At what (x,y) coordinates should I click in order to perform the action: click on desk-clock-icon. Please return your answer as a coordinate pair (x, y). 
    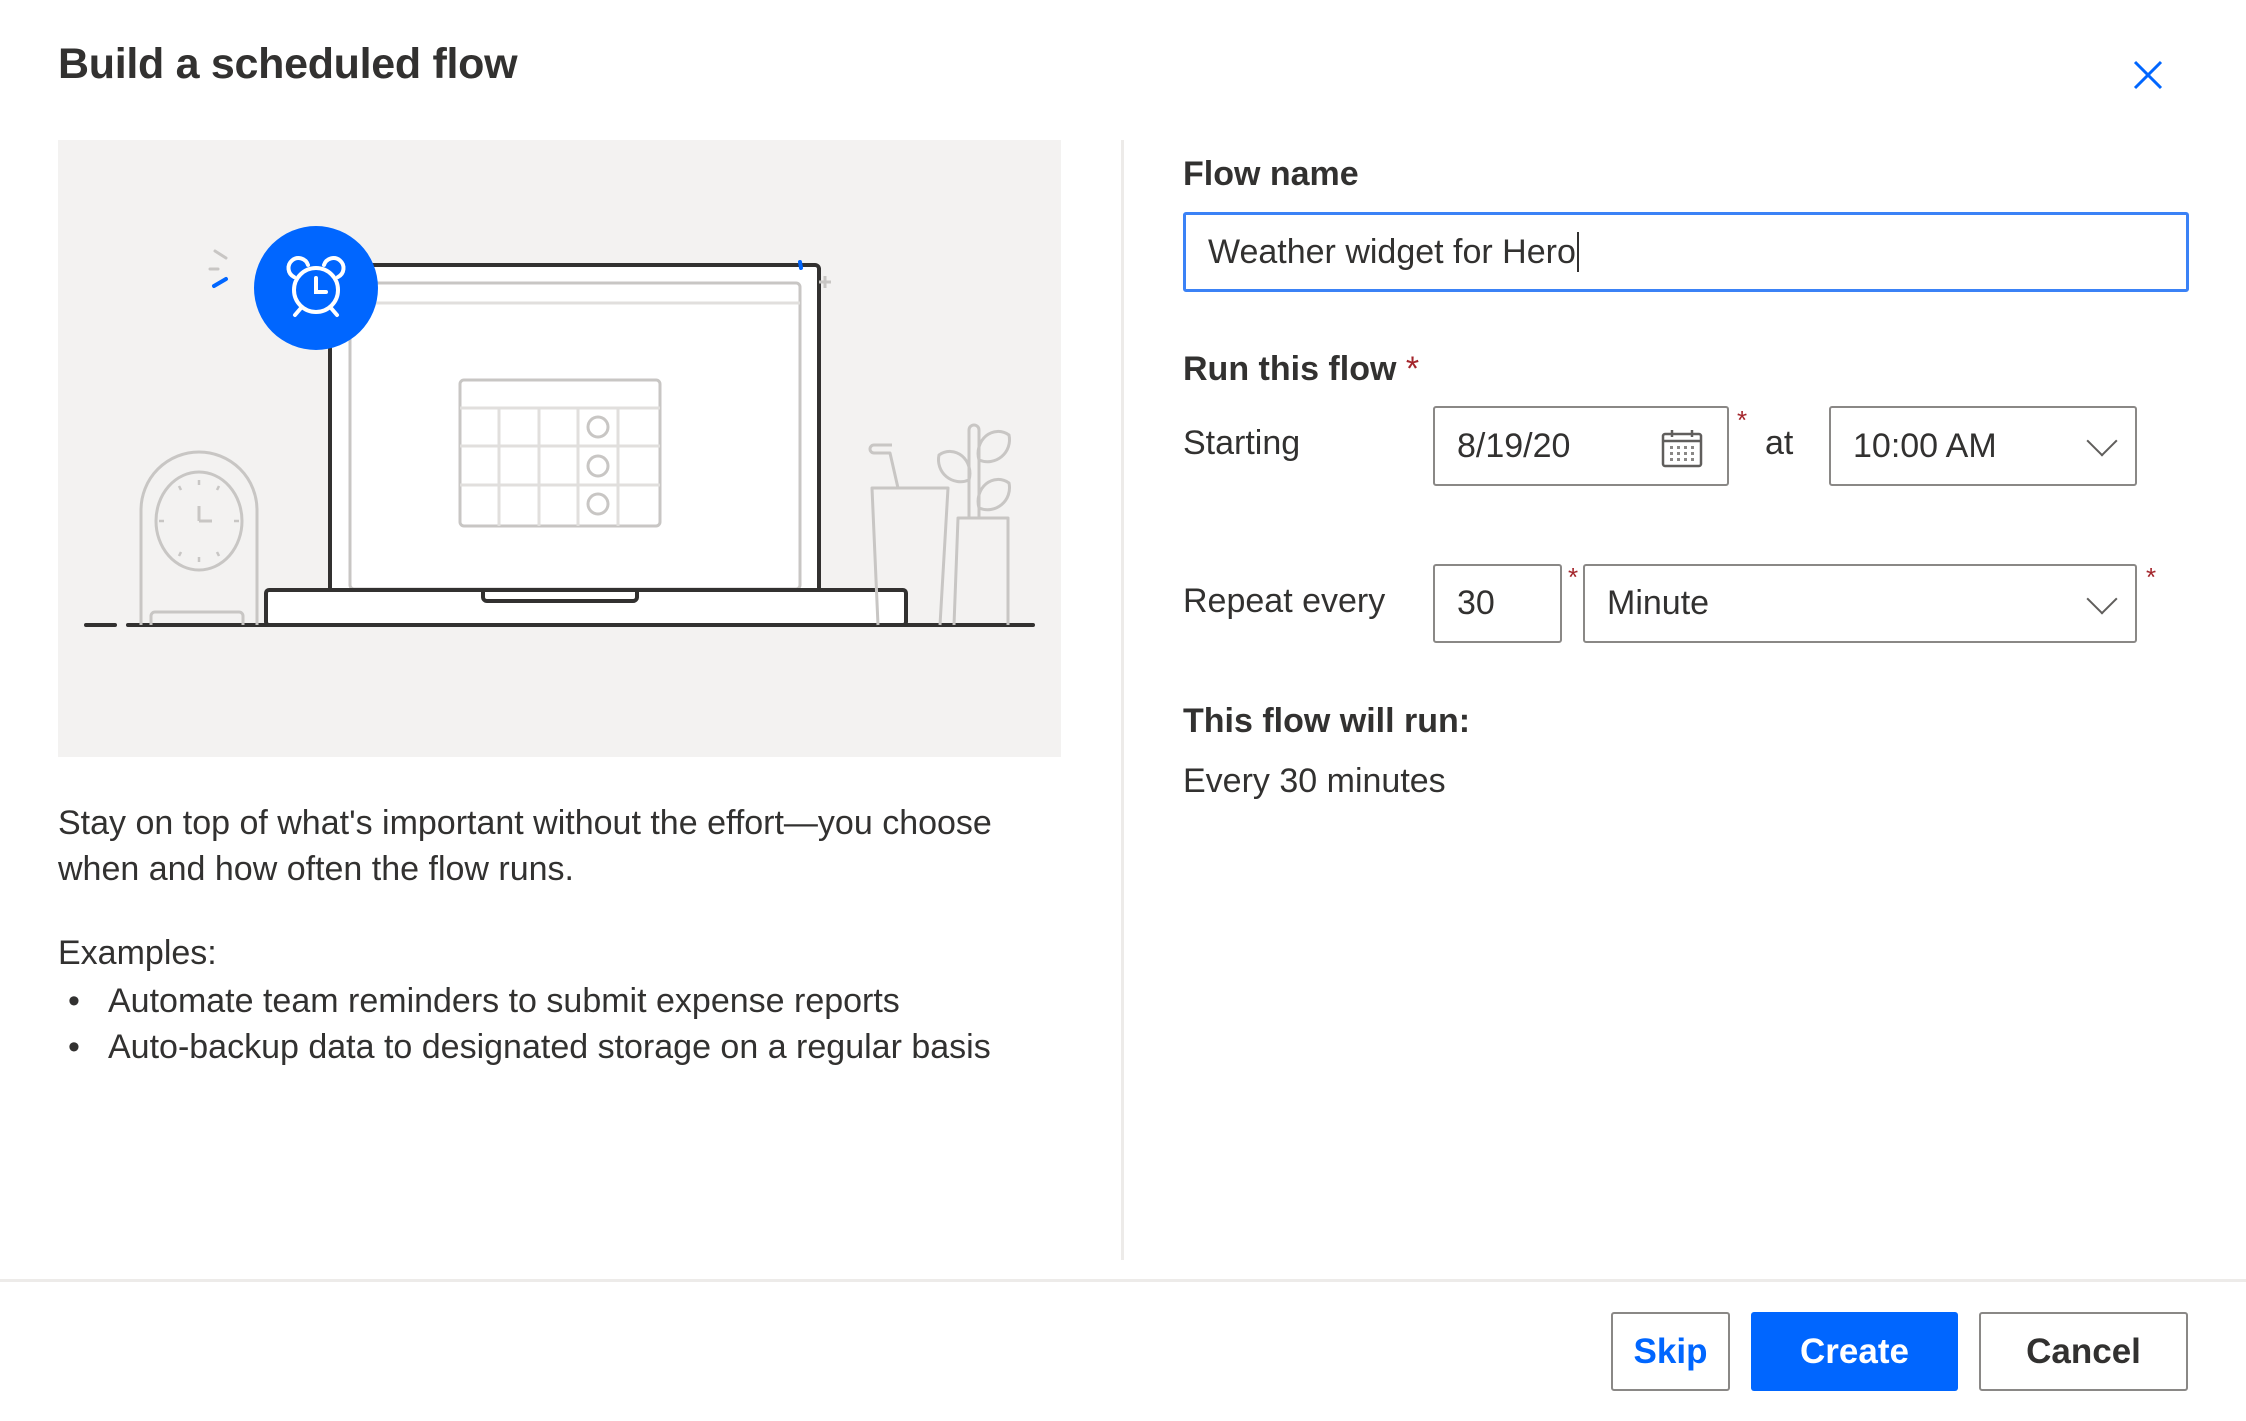
    Looking at the image, I should click on (199, 537).